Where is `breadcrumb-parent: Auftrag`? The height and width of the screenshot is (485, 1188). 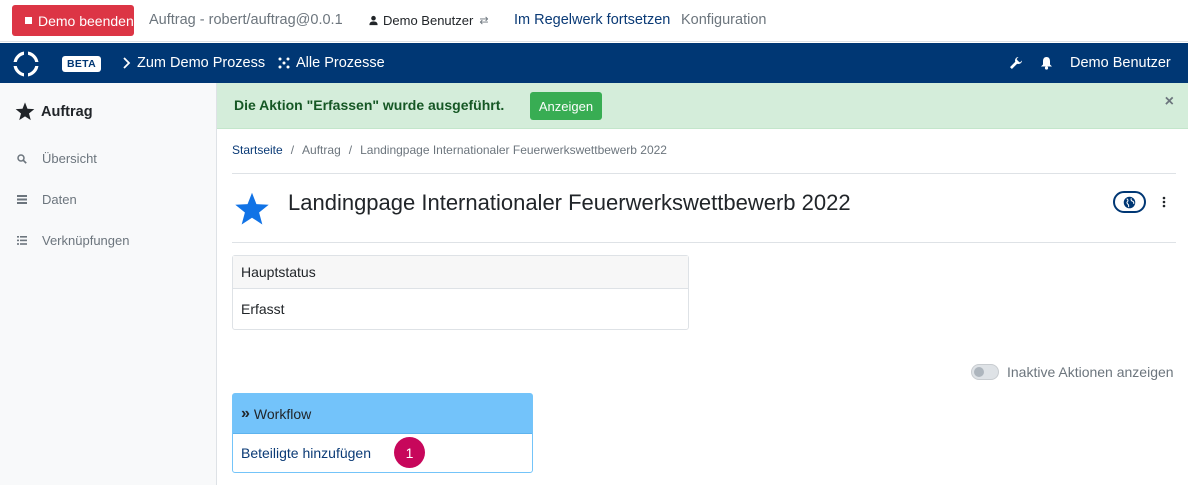 breadcrumb-parent: Auftrag is located at coordinates (321, 150).